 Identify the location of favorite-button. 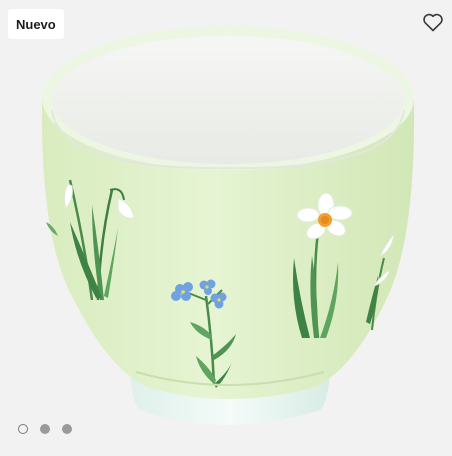
(433, 22).